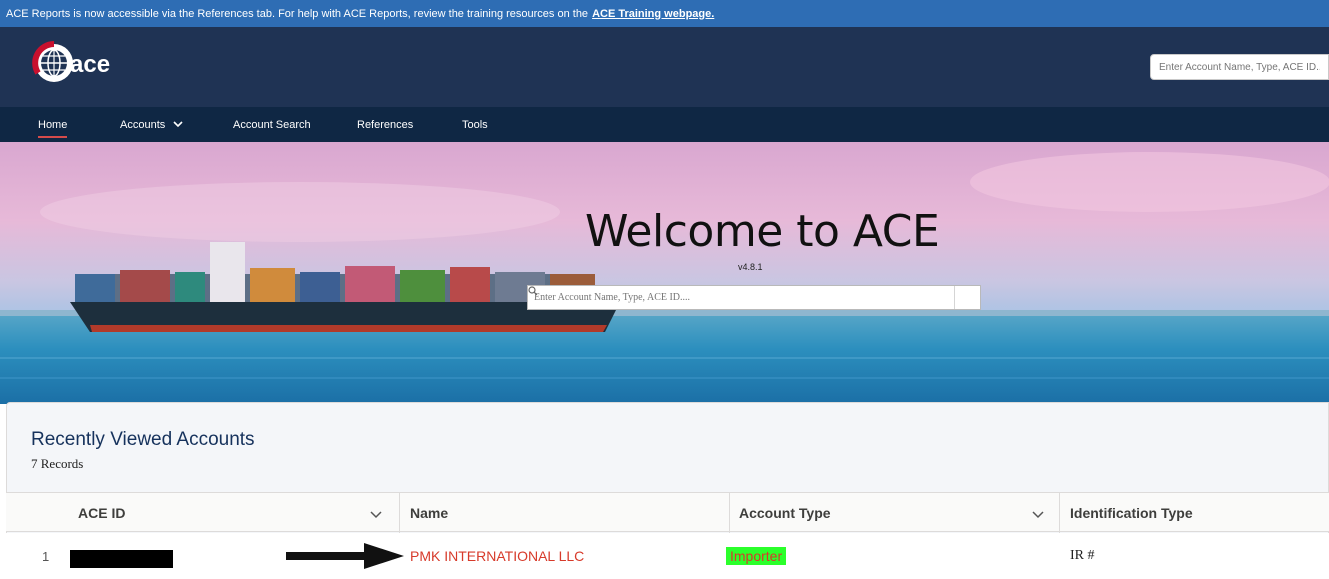 The height and width of the screenshot is (579, 1329). I want to click on nav-accounts: Accounts, so click(151, 124).